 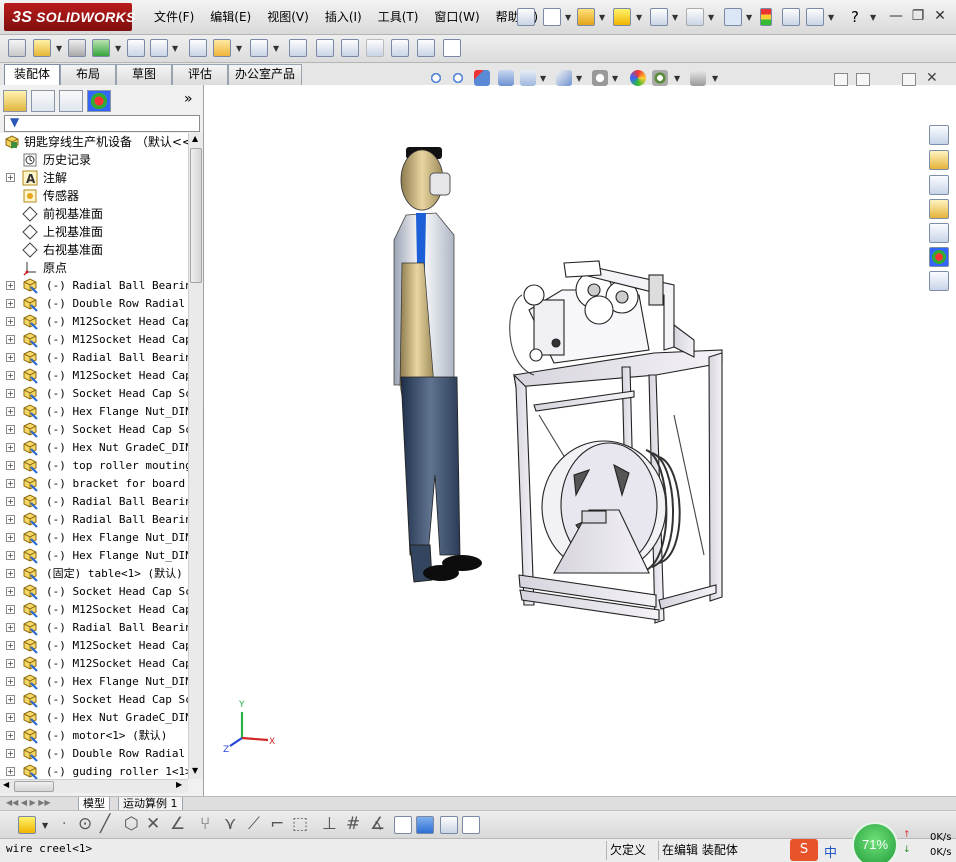 What do you see at coordinates (875, 842) in the screenshot?
I see `speed-meter: 71%` at bounding box center [875, 842].